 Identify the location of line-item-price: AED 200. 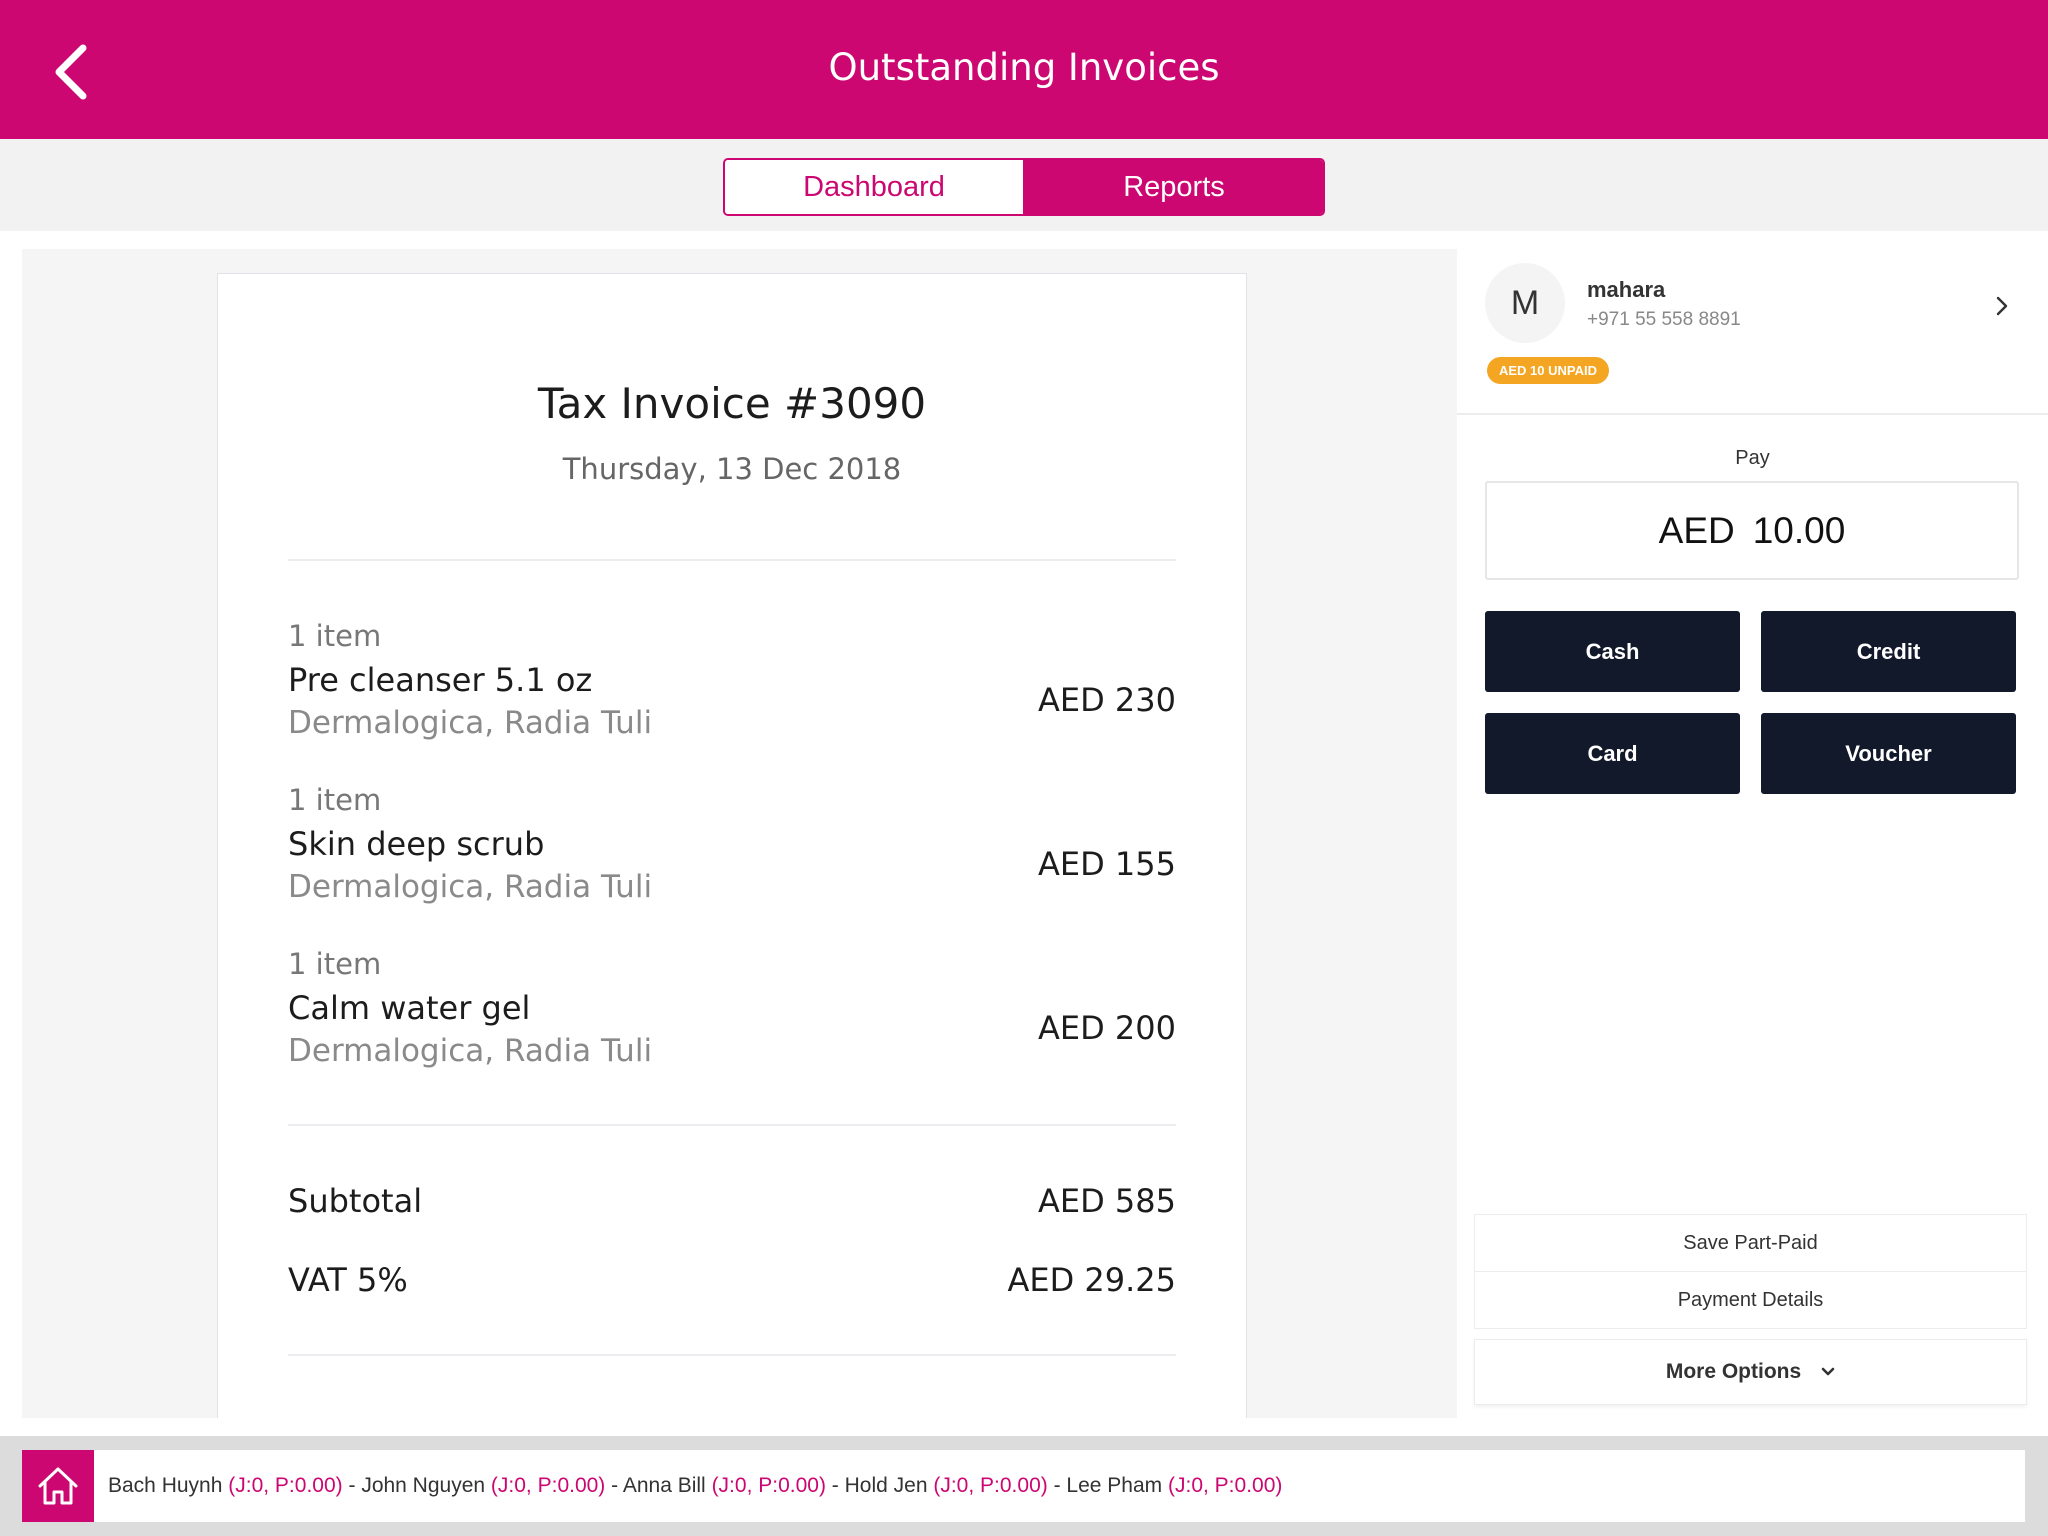
(1107, 1028).